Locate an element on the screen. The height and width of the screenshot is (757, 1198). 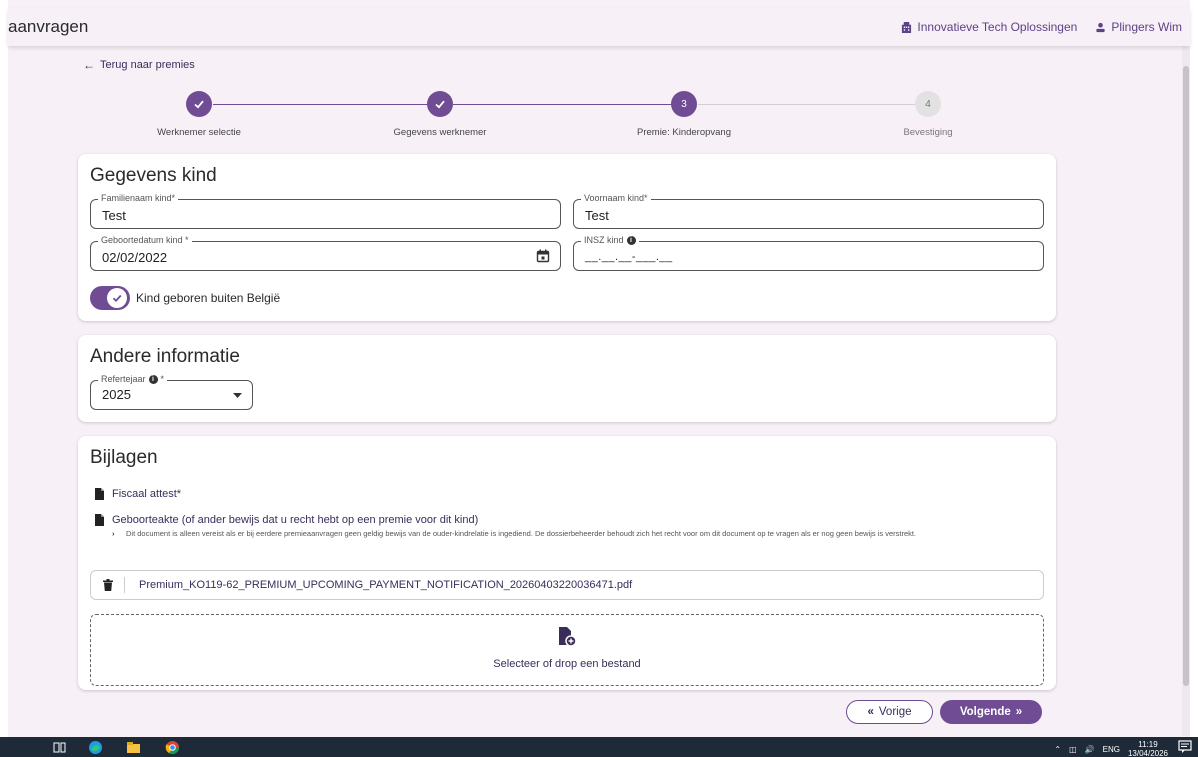
next-label: Volgende is located at coordinates (985, 712).